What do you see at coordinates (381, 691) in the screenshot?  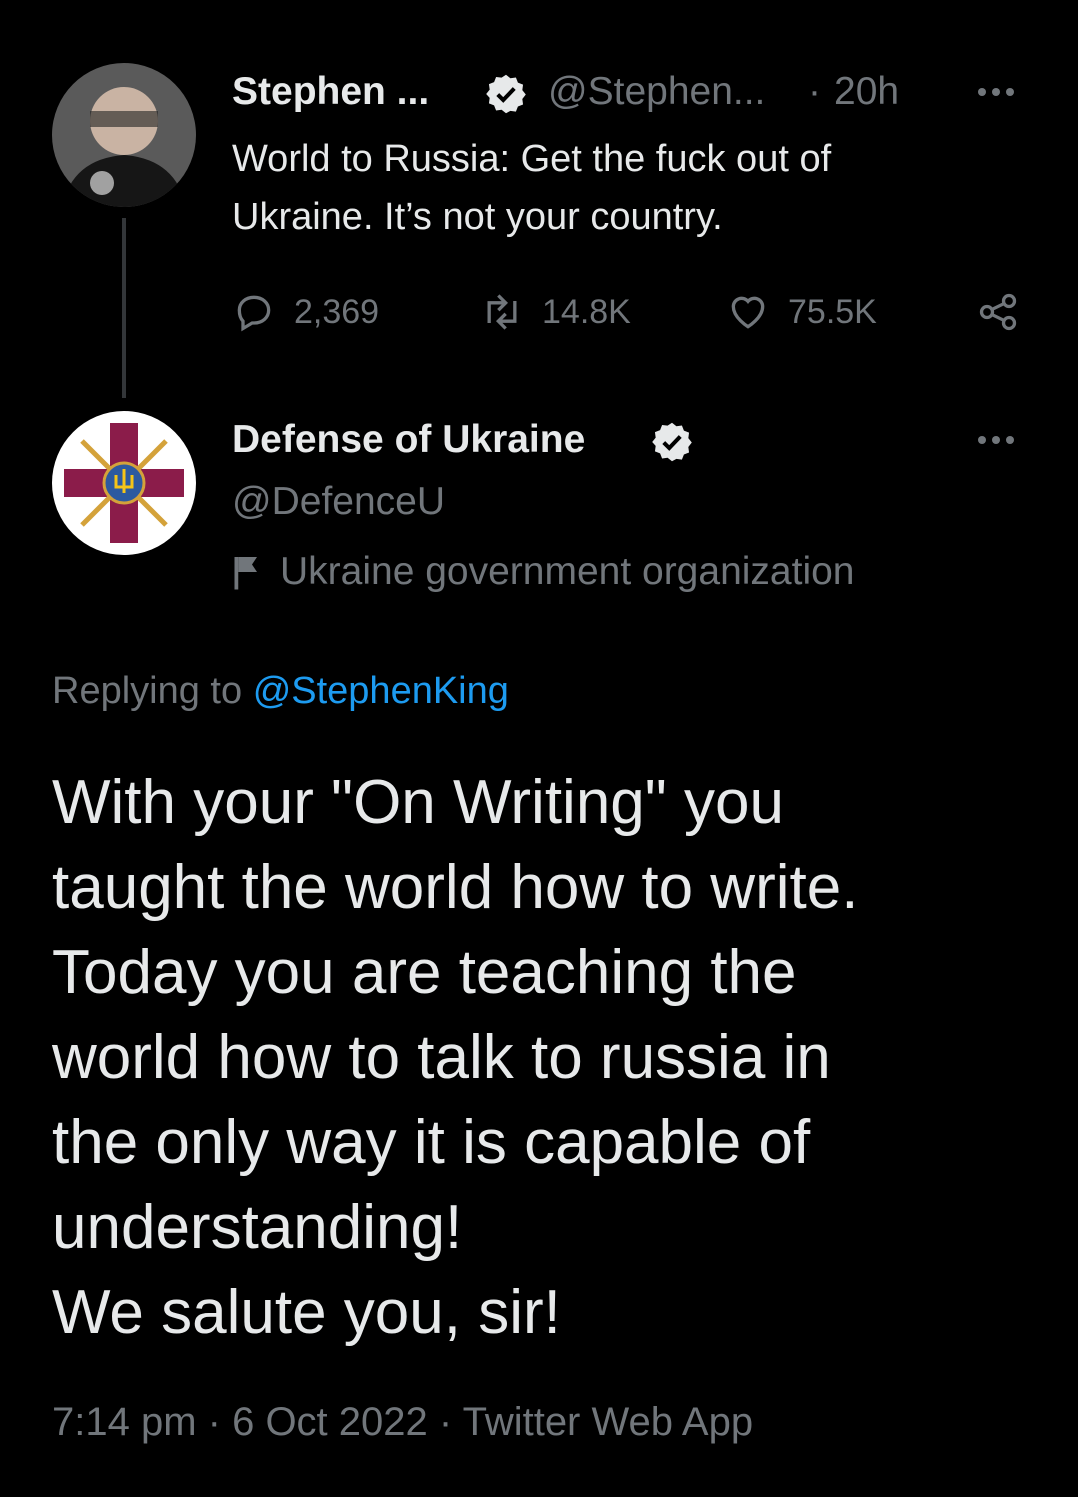 I see `replying-handle-link: @StephenKing` at bounding box center [381, 691].